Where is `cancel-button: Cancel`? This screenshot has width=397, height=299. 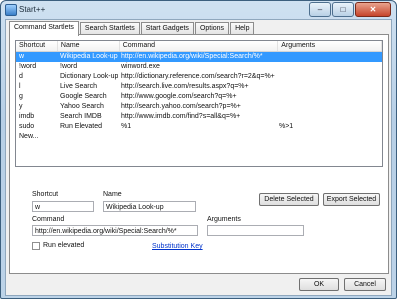 cancel-button: Cancel is located at coordinates (365, 284).